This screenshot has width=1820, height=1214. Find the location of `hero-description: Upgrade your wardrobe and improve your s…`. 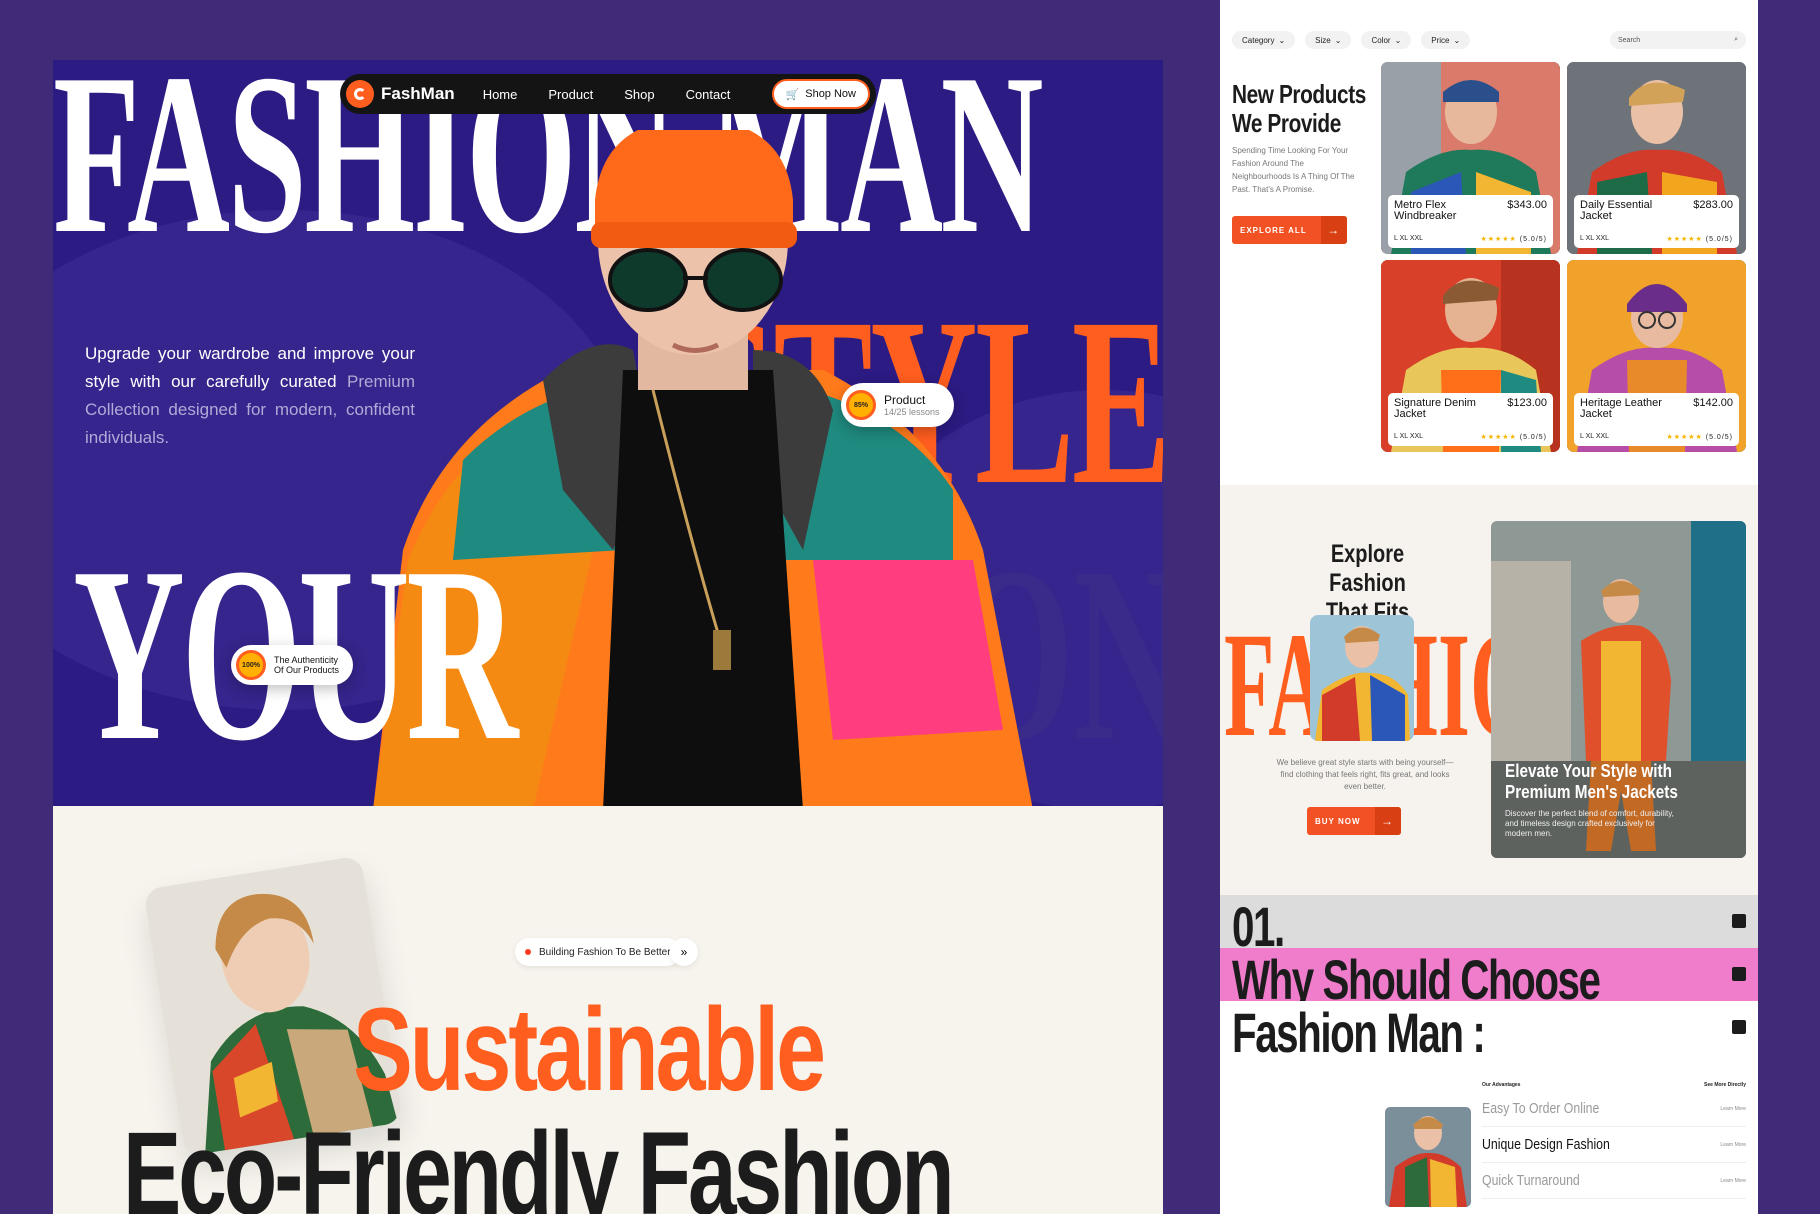

hero-description: Upgrade your wardrobe and improve your s… is located at coordinates (250, 396).